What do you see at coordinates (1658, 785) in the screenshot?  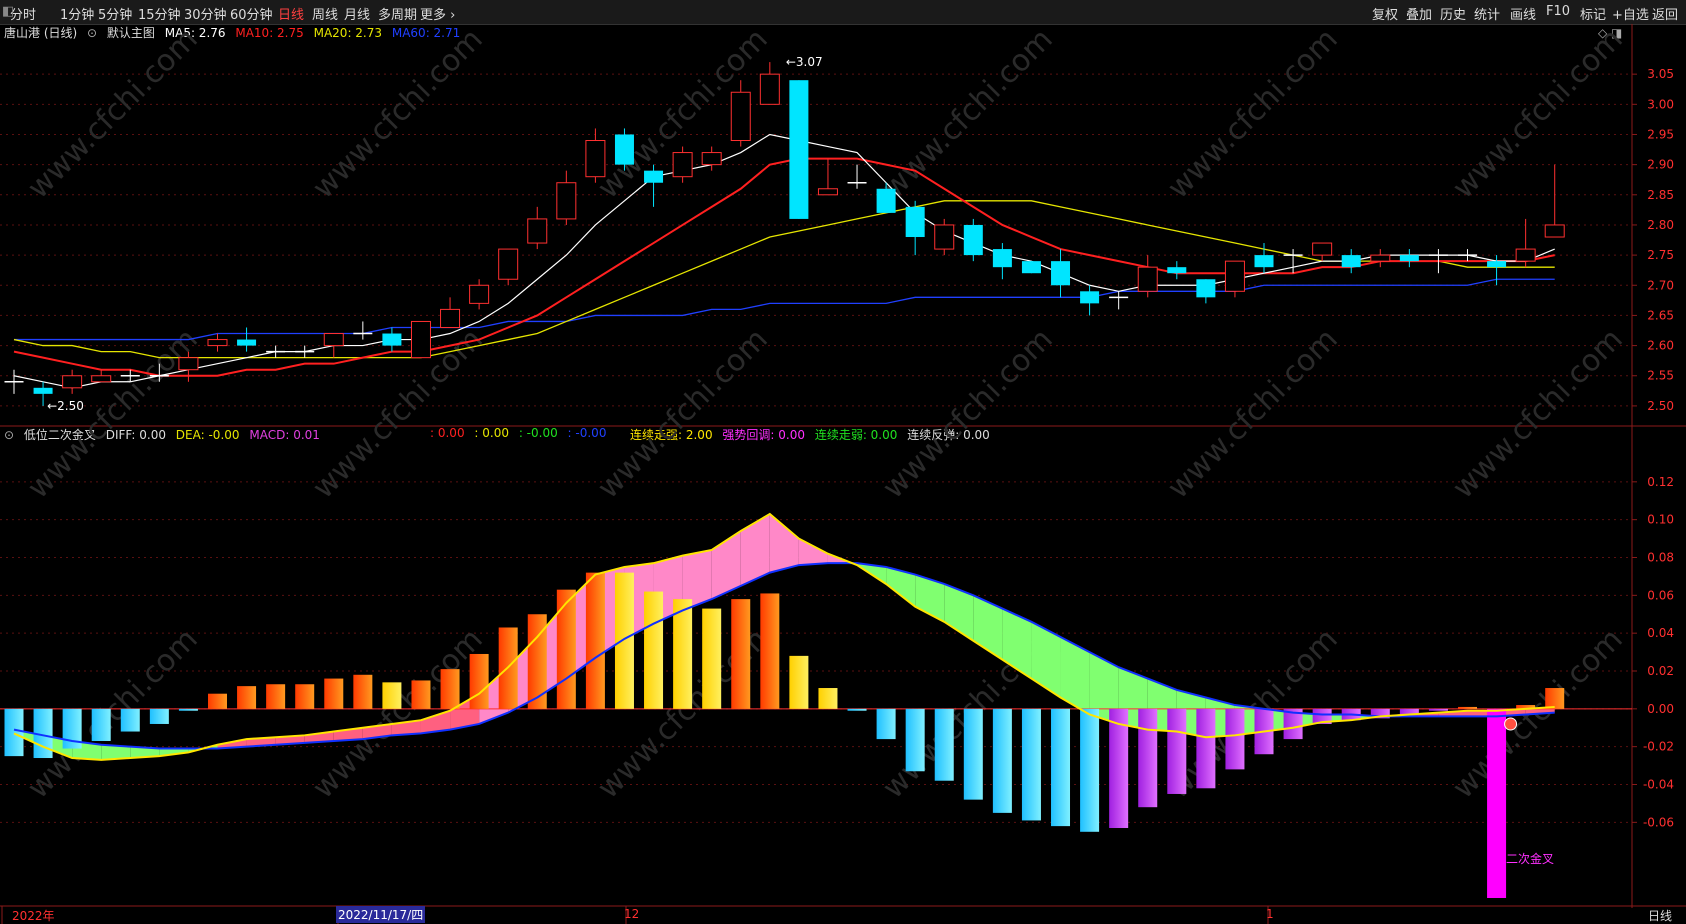 I see `macd-tick-label: -0.04` at bounding box center [1658, 785].